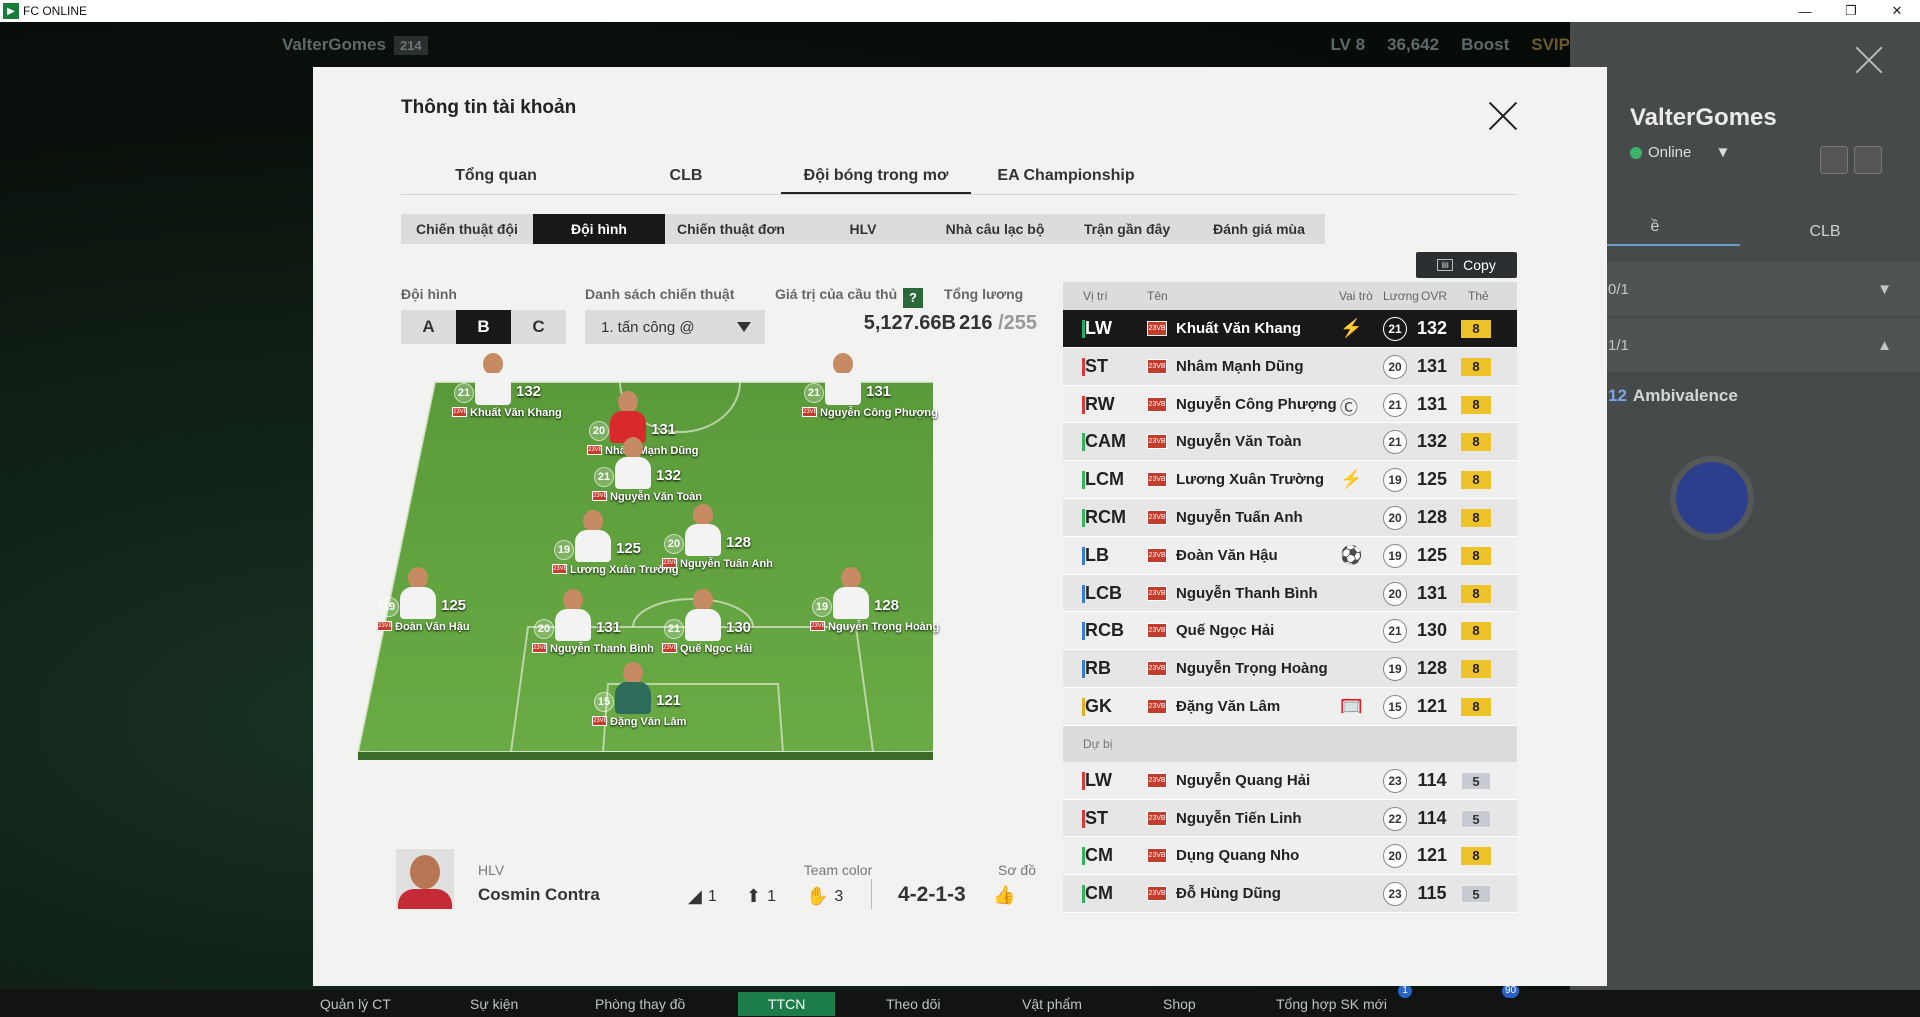 Image resolution: width=1920 pixels, height=1017 pixels. Describe the element at coordinates (1466, 265) in the screenshot. I see `copy-button: ▤ Copy` at that location.